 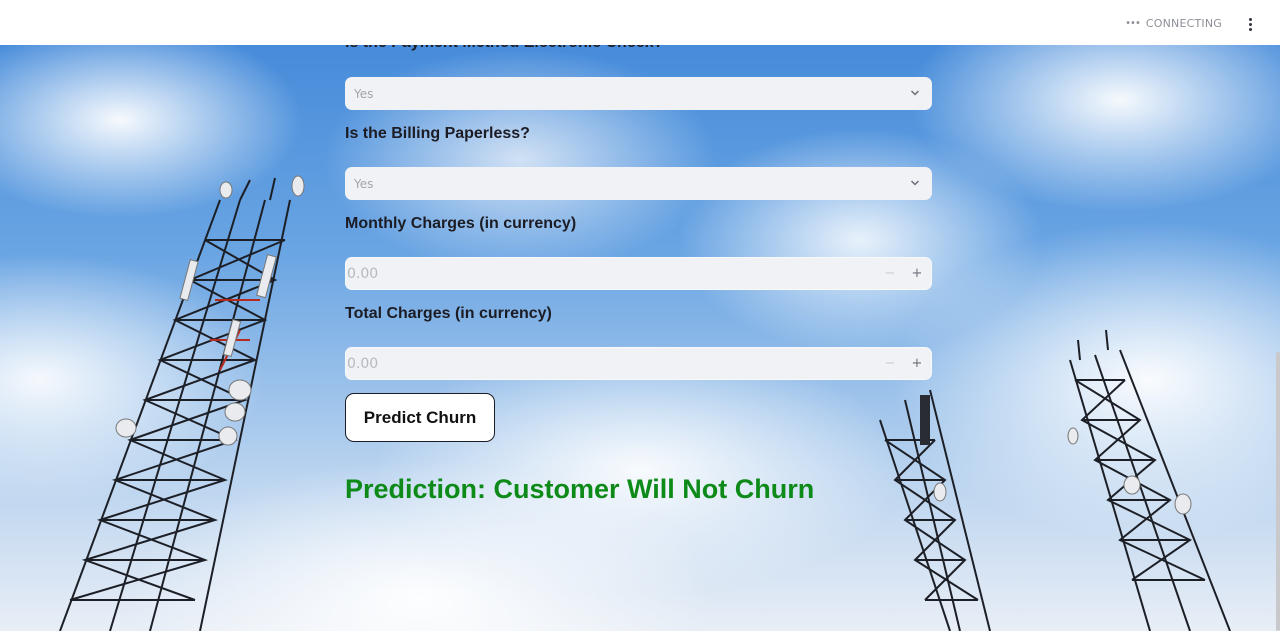 What do you see at coordinates (448, 313) in the screenshot?
I see `total-charges-label: Total Charges (in currency)` at bounding box center [448, 313].